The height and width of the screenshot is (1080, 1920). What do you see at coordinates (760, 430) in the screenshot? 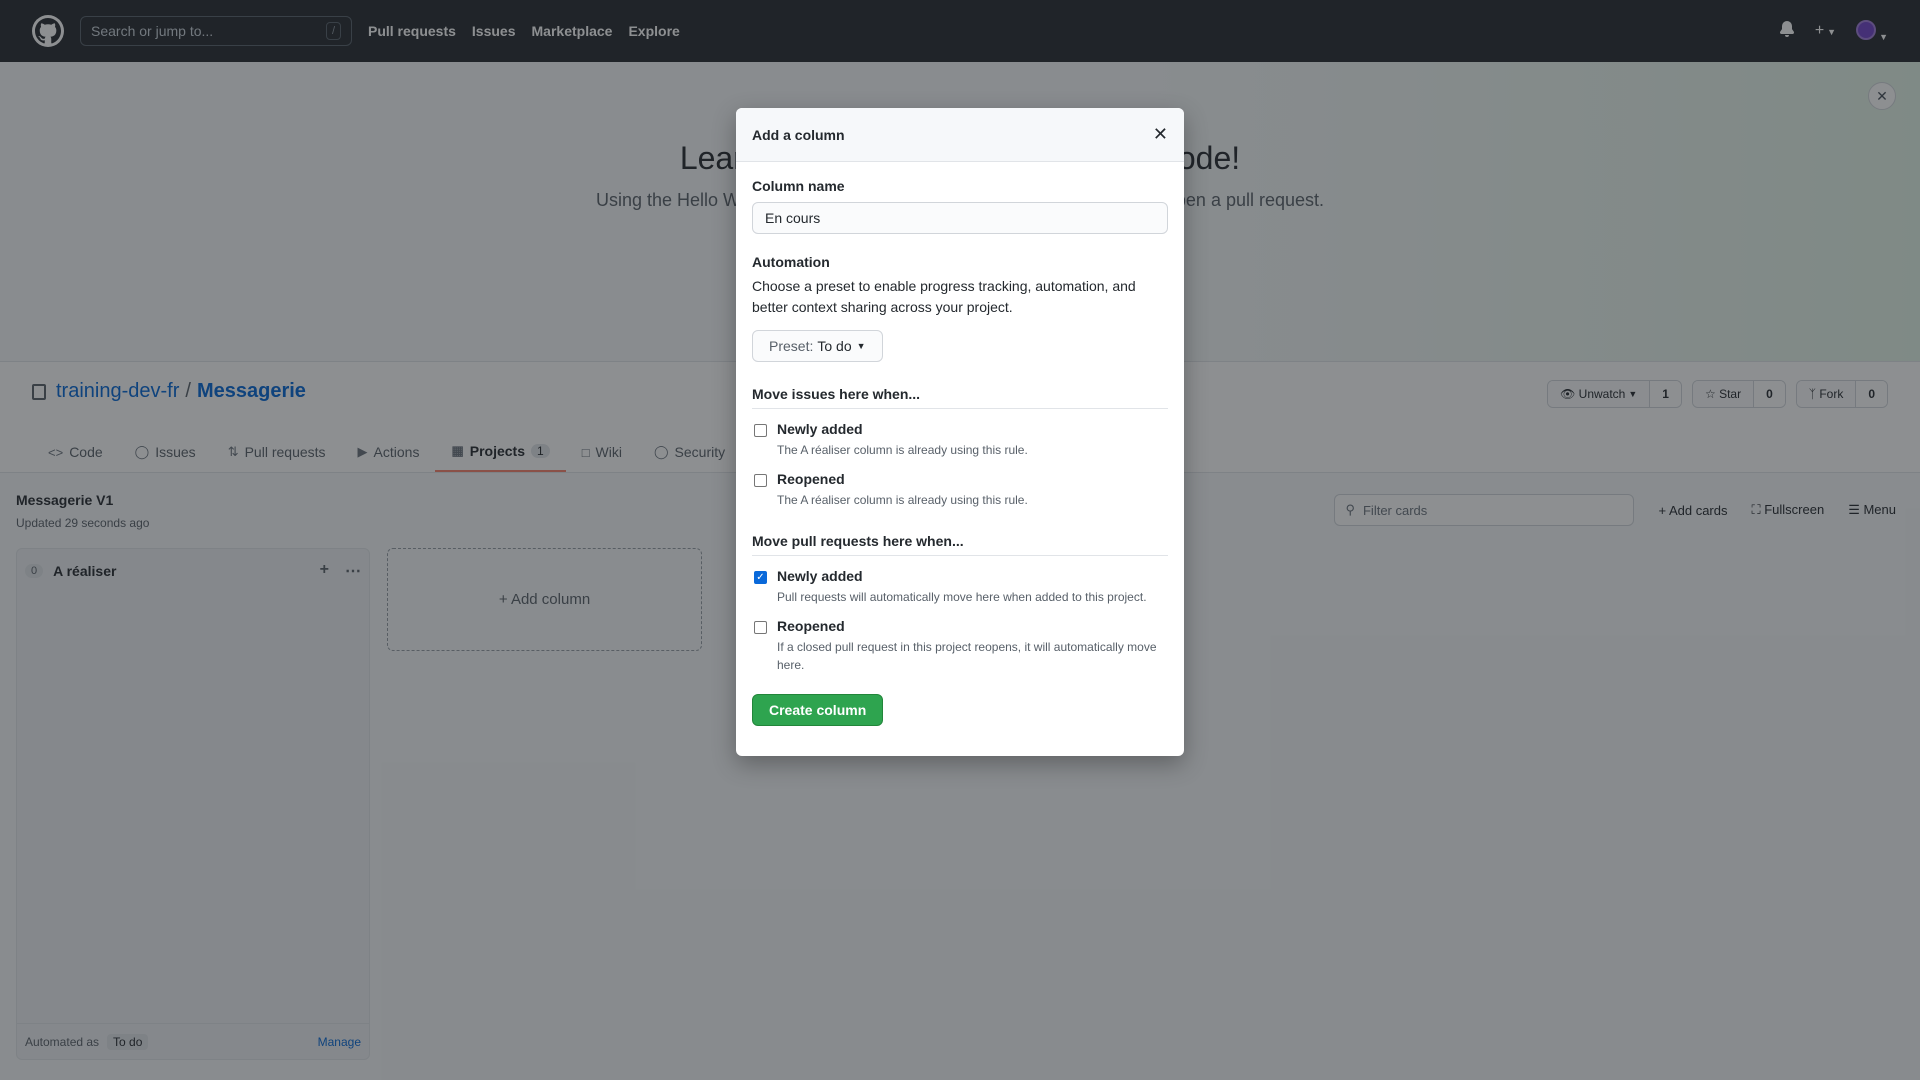
I see `issues-newly-added-checkbox` at bounding box center [760, 430].